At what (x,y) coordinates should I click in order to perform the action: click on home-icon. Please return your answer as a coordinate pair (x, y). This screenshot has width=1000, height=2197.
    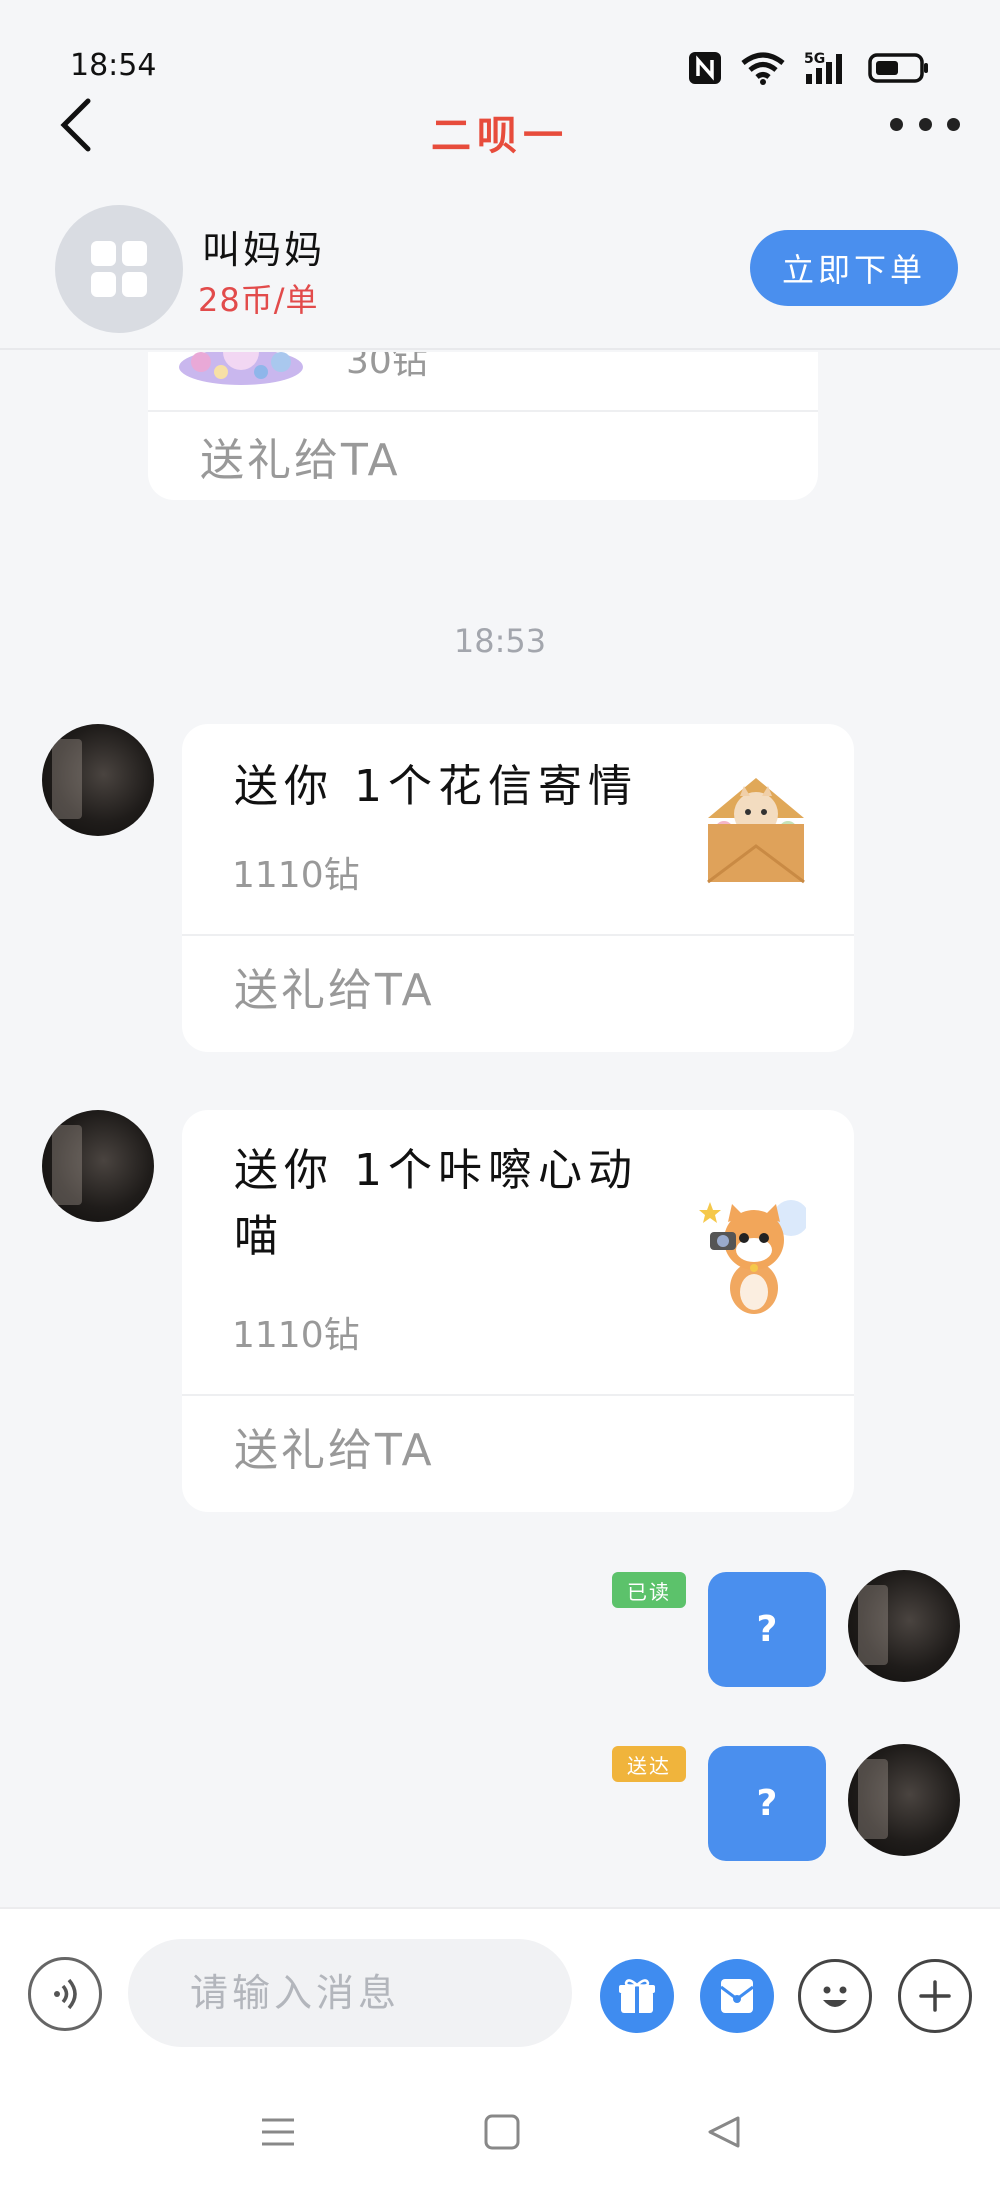
    Looking at the image, I should click on (502, 2134).